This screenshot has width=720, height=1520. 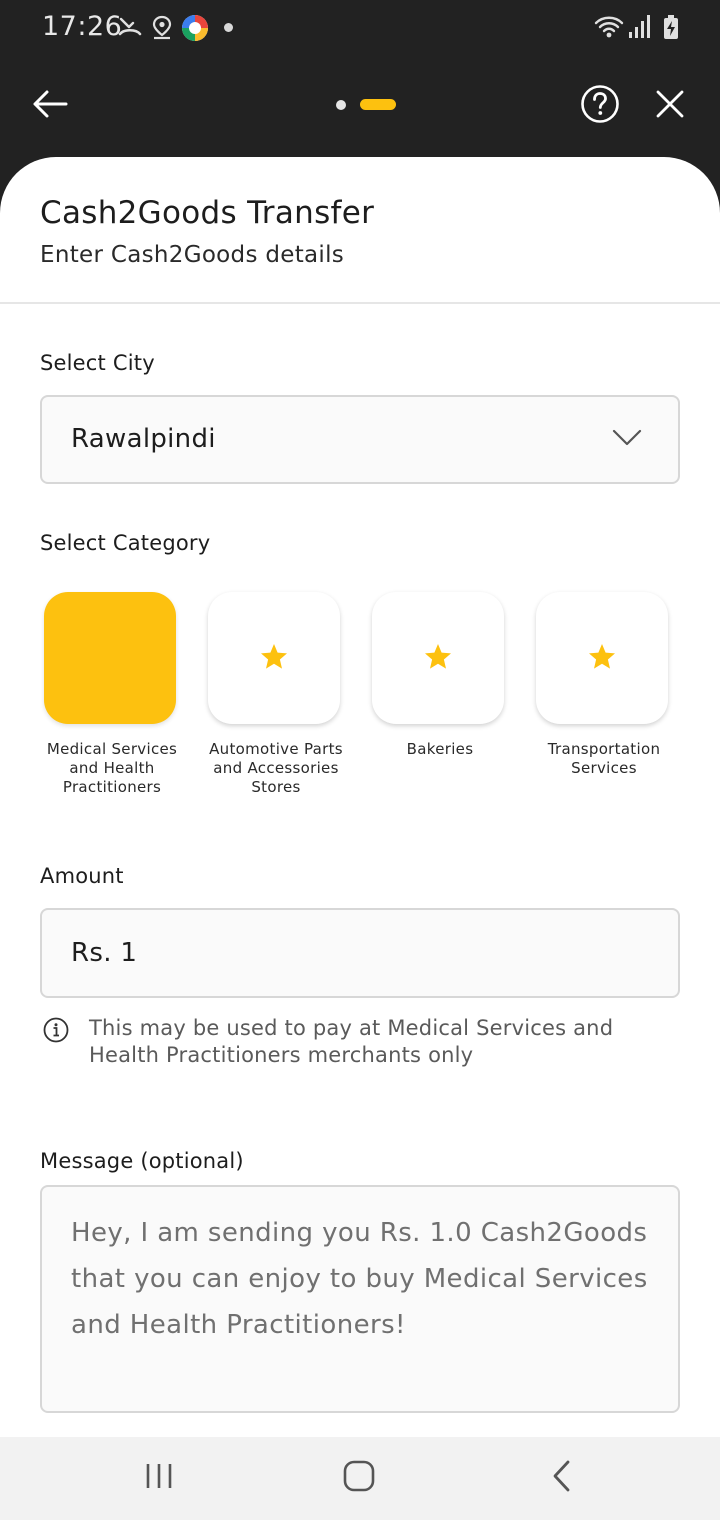 I want to click on home-button, so click(x=359, y=1478).